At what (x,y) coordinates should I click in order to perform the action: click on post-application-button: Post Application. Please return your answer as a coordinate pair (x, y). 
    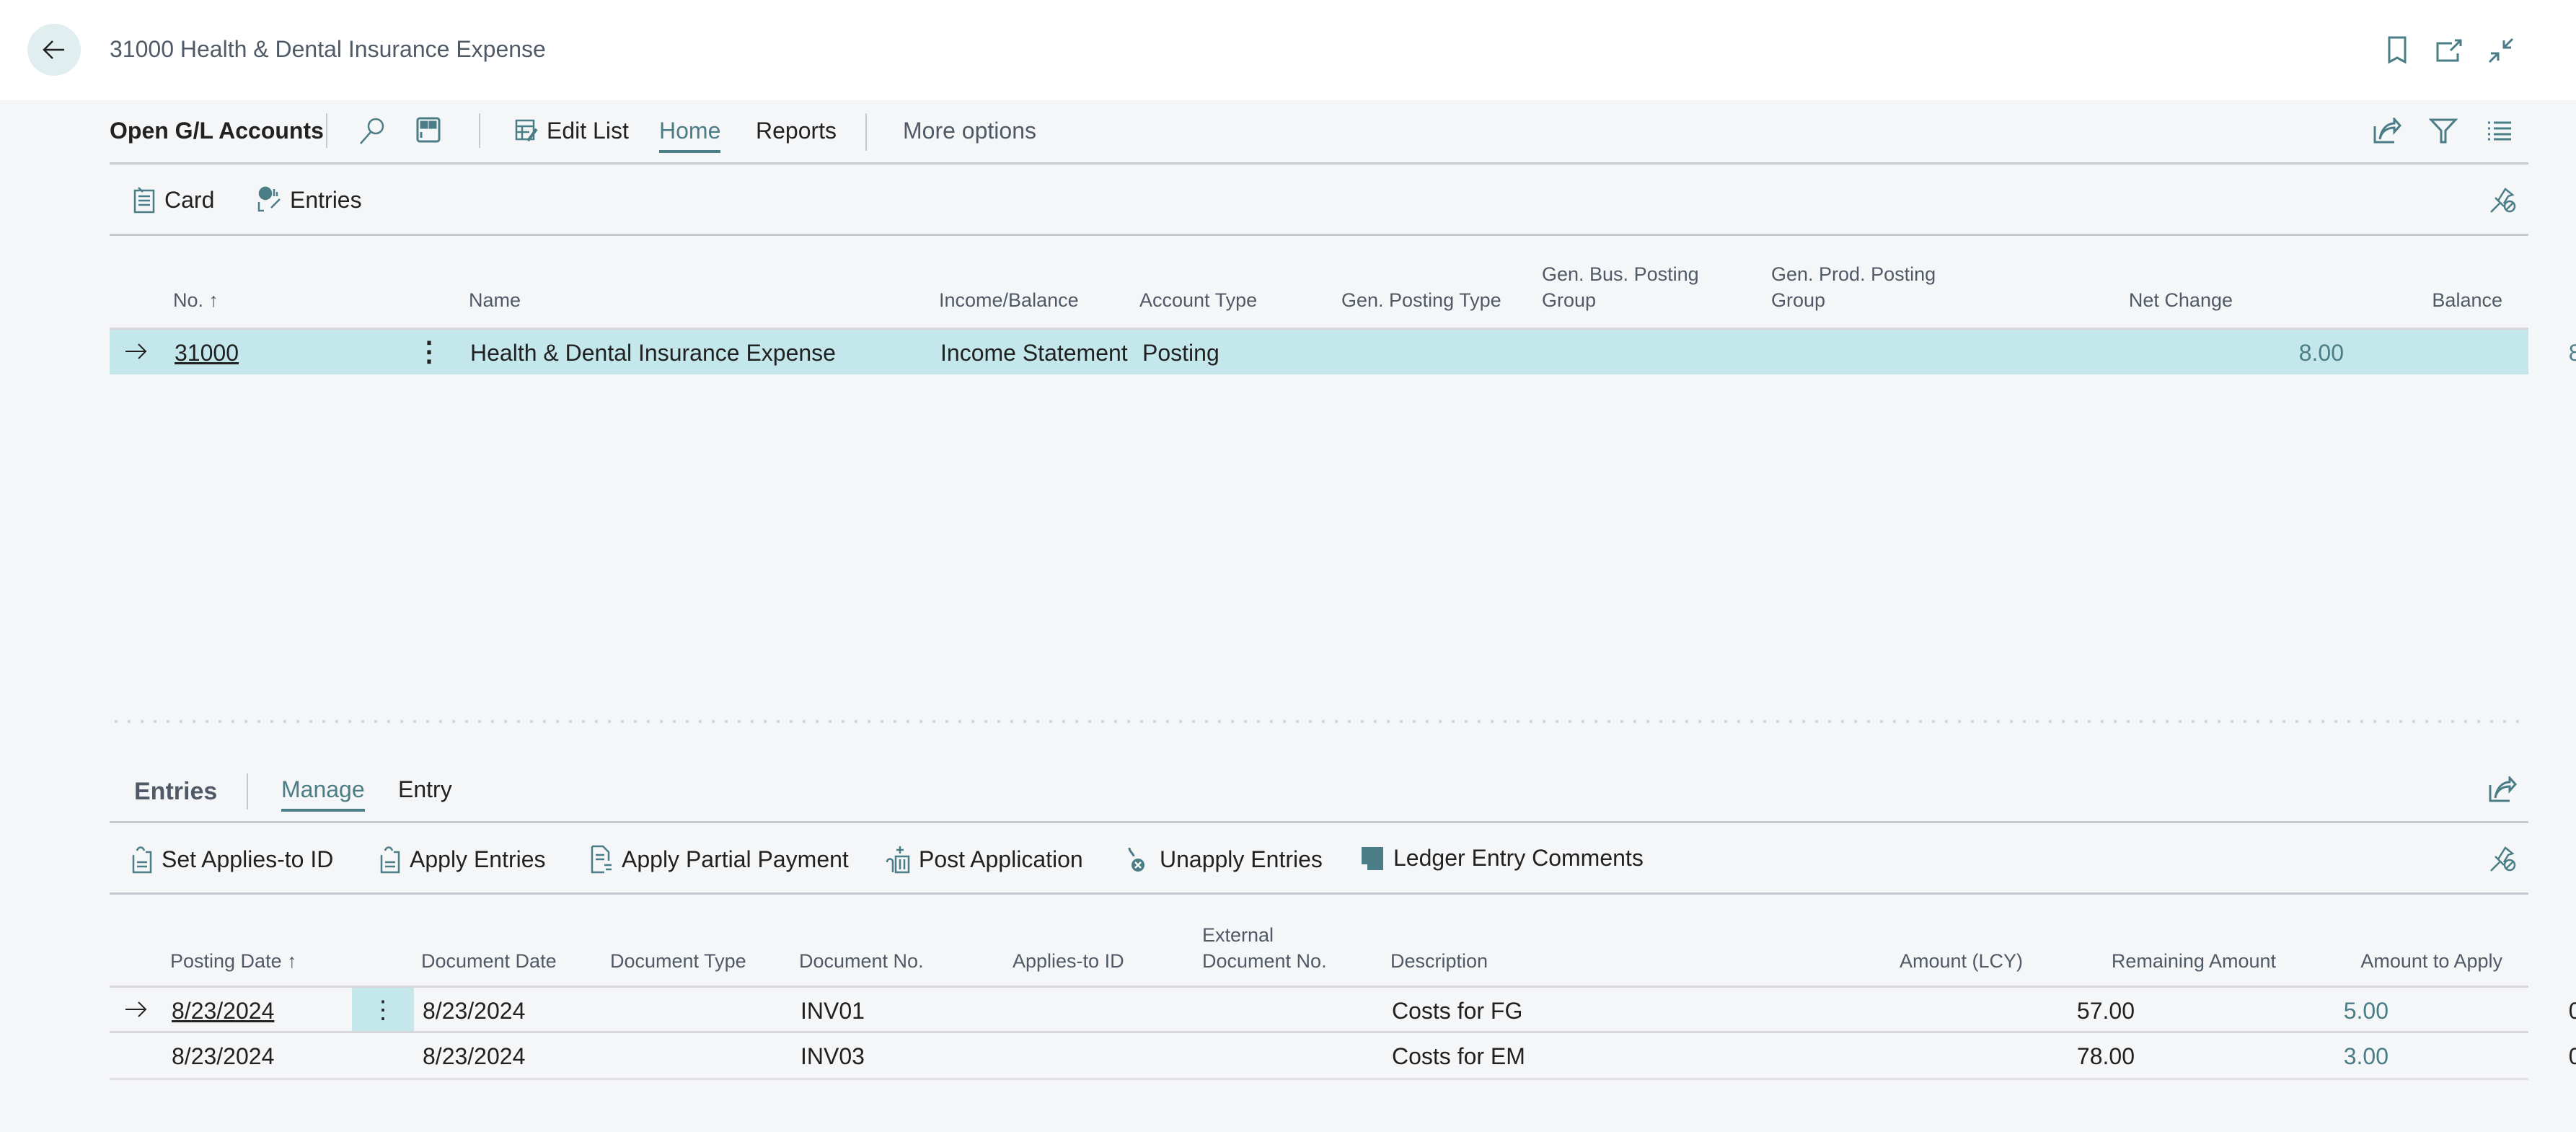
    Looking at the image, I should click on (984, 859).